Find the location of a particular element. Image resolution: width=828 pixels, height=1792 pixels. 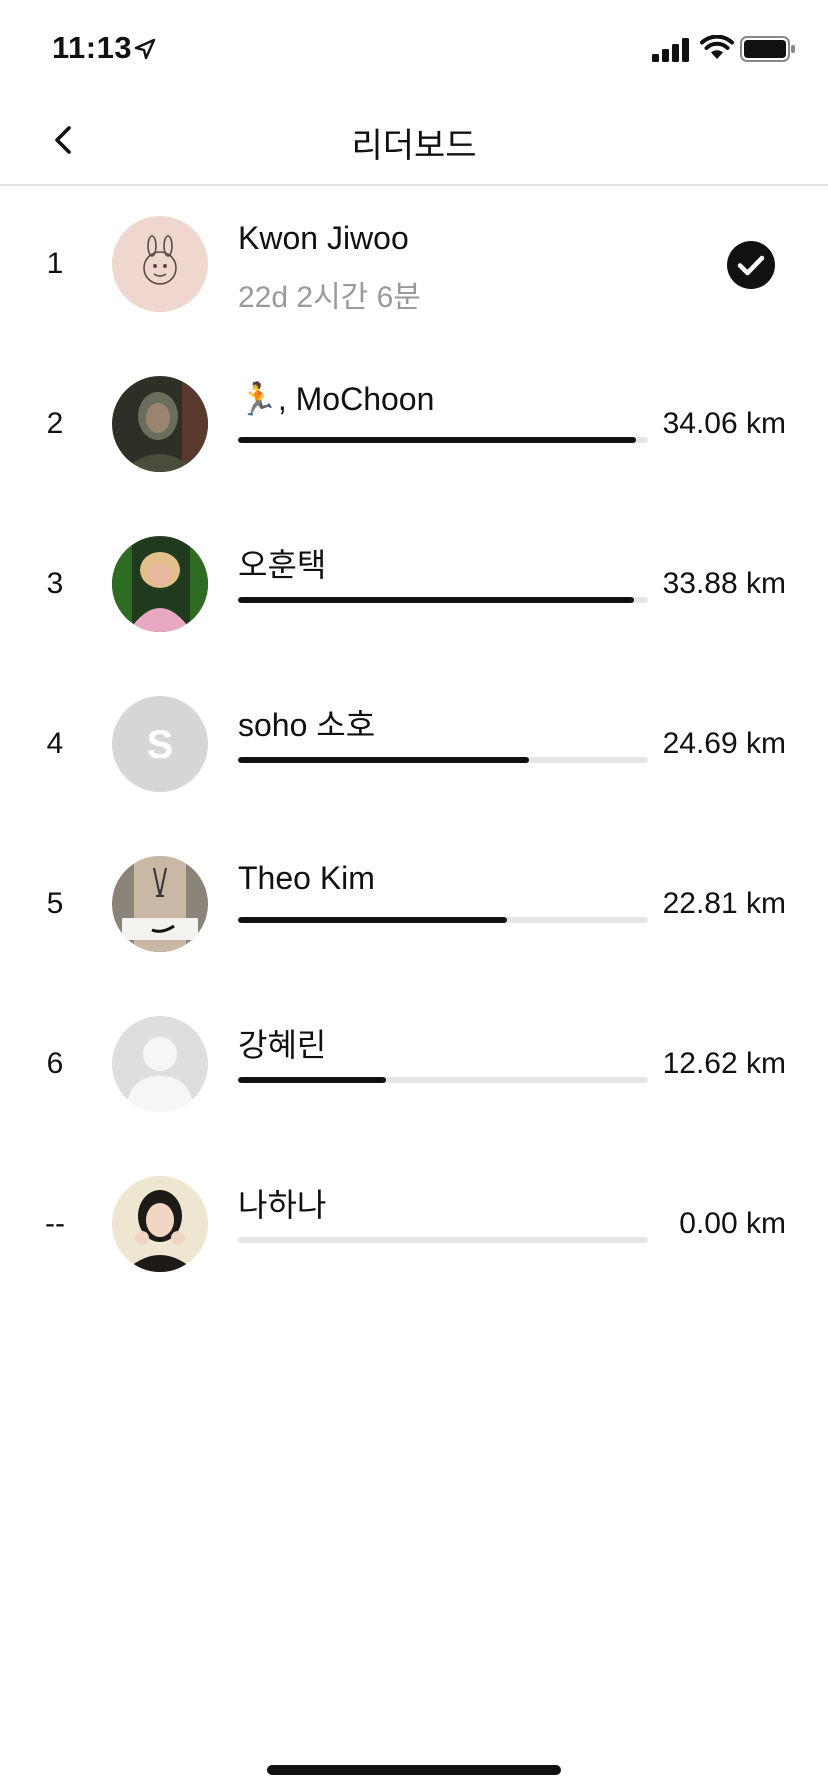

user-name: soho 소호 is located at coordinates (307, 725).